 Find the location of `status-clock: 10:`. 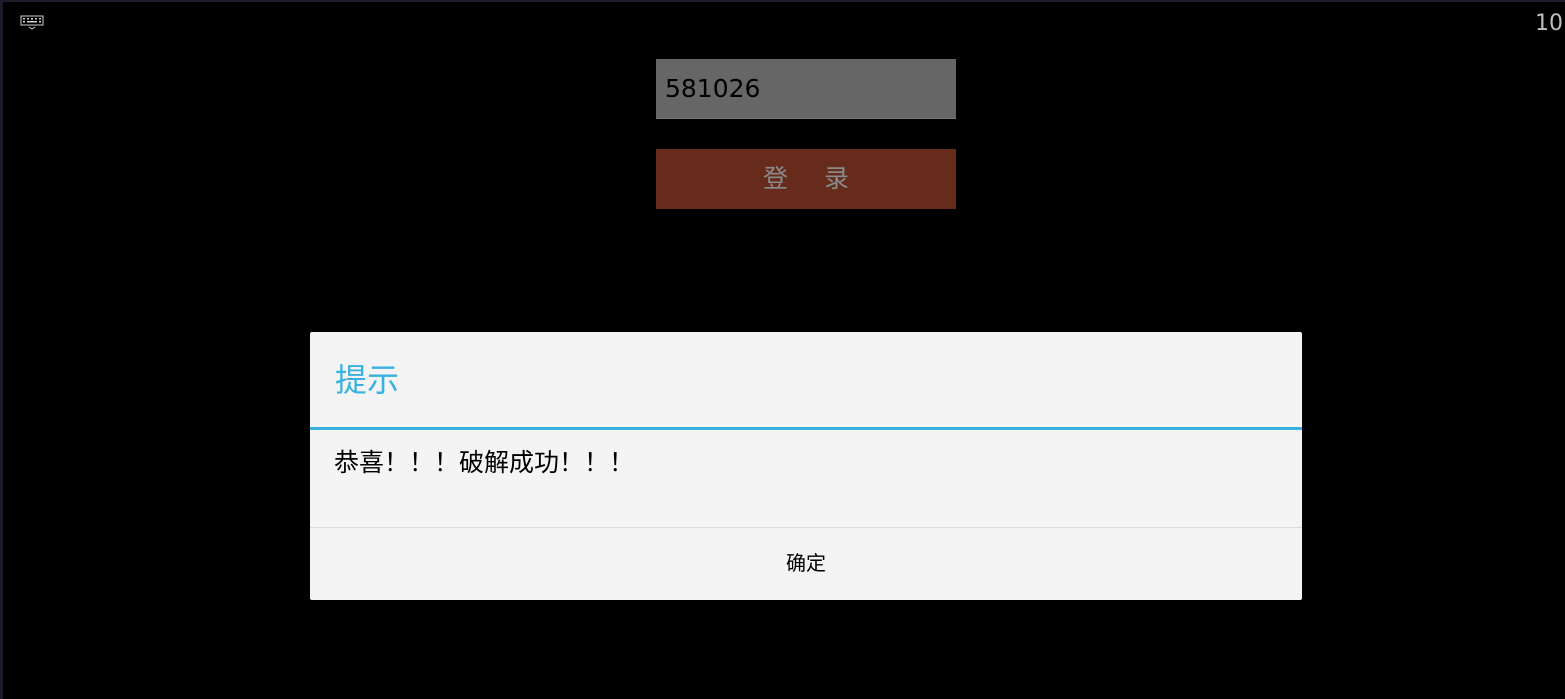

status-clock: 10: is located at coordinates (1550, 23).